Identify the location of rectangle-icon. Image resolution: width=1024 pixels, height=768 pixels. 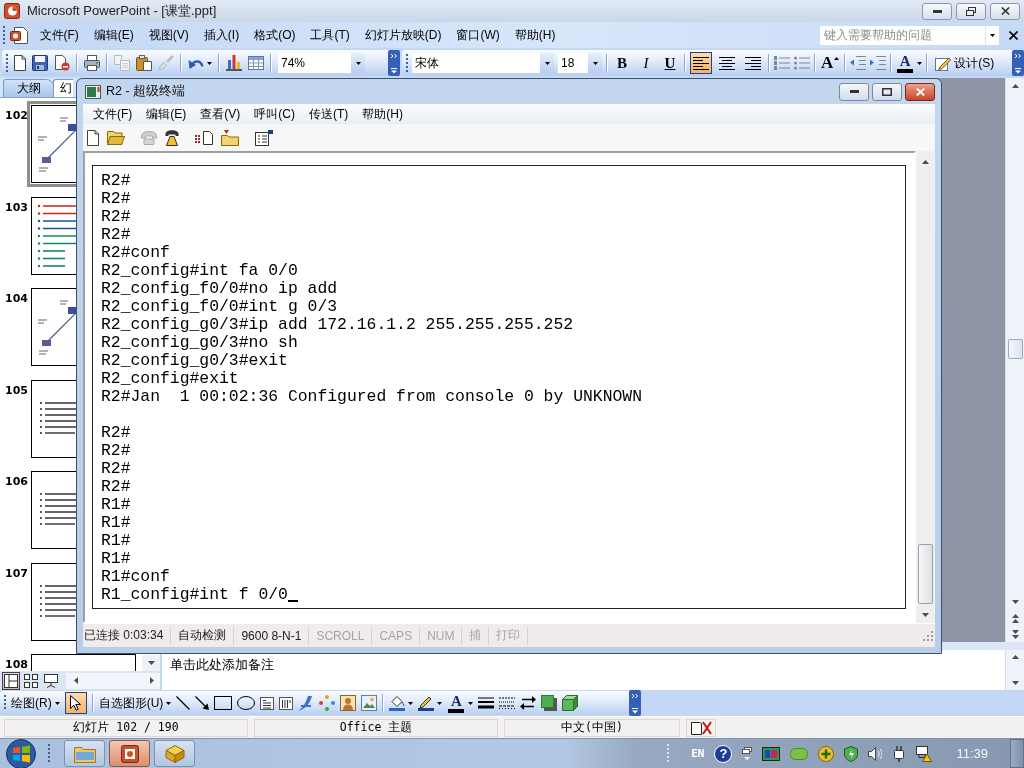
(223, 703).